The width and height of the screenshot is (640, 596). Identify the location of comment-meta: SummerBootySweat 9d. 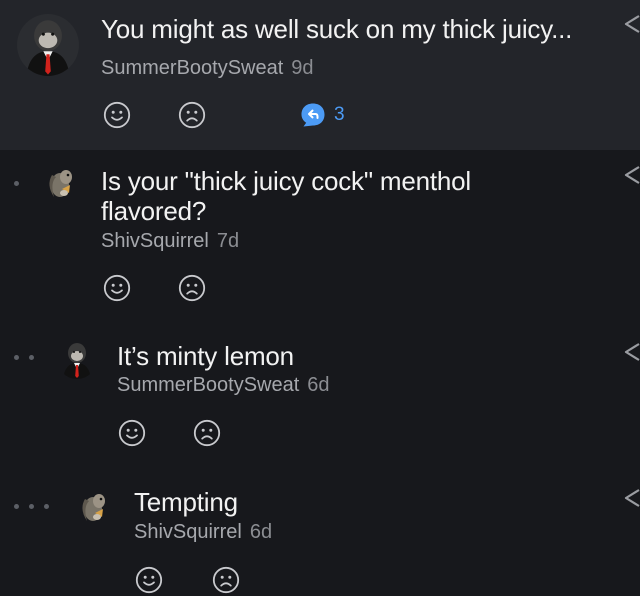
(207, 68).